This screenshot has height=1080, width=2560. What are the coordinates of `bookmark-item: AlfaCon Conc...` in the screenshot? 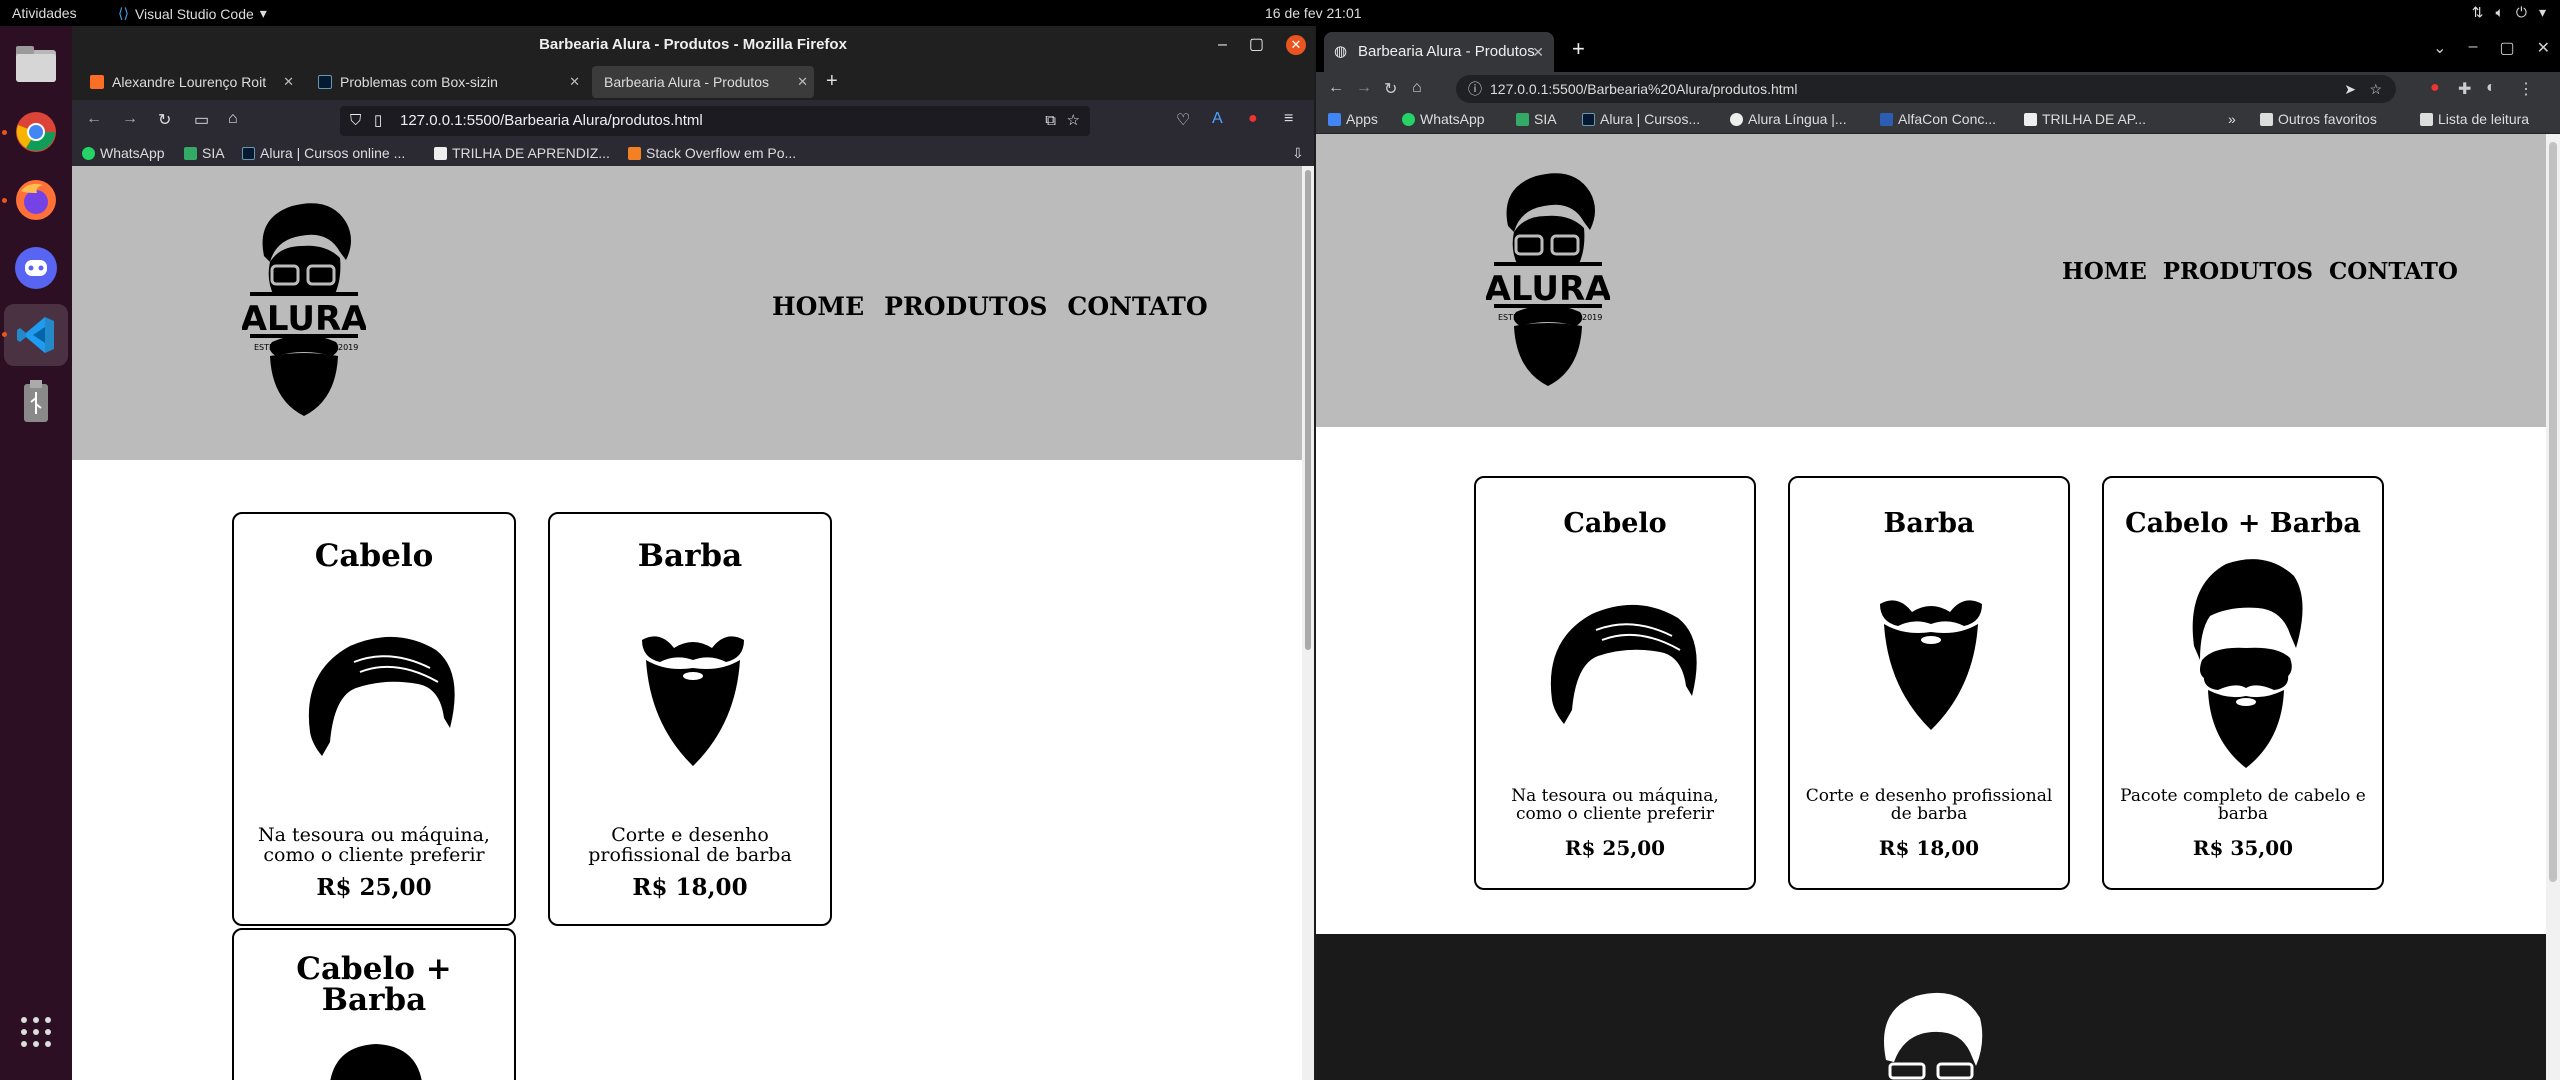 It's located at (1938, 119).